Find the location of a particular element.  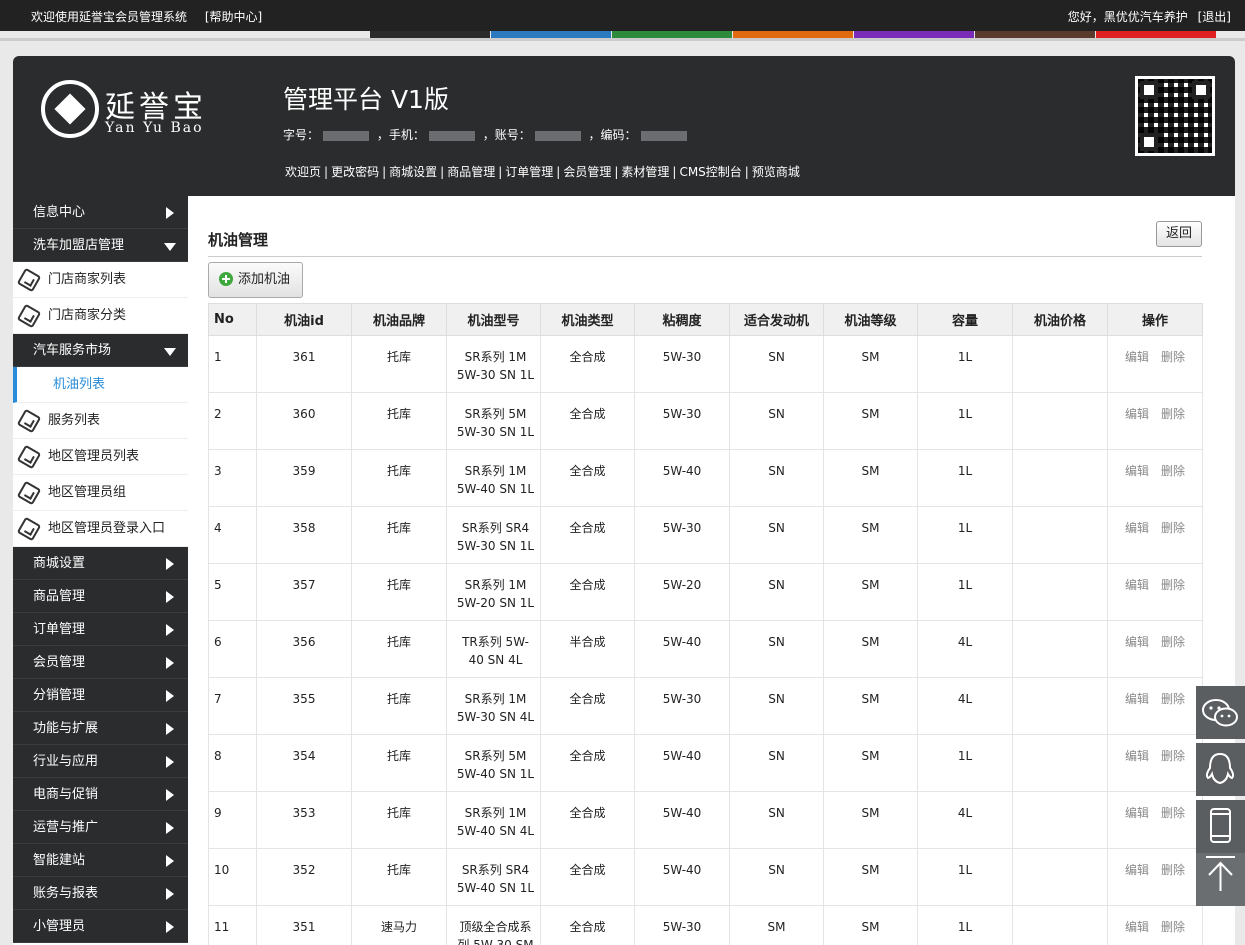

caret-right-icon is located at coordinates (170, 861).